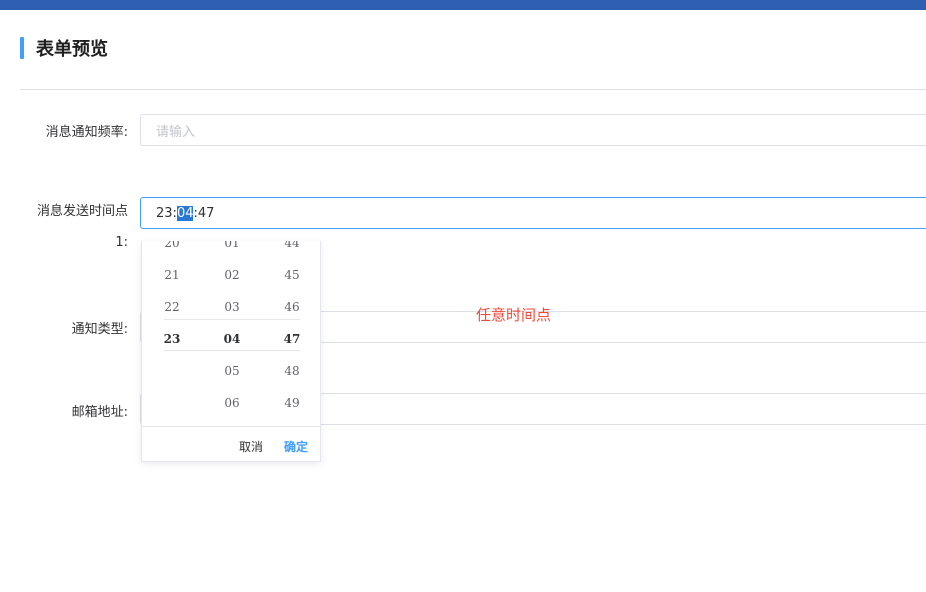  Describe the element at coordinates (296, 446) in the screenshot. I see `confirm-button: 确定` at that location.